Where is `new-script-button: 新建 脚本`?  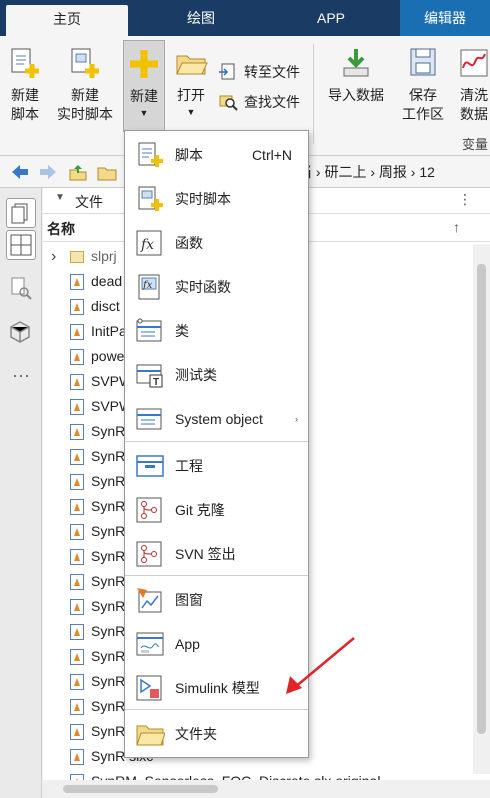 new-script-button: 新建 脚本 is located at coordinates (25, 80).